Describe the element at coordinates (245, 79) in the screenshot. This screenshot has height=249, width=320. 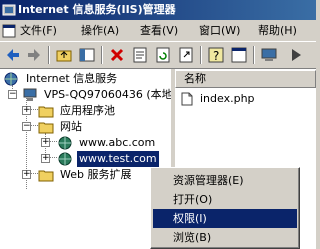
I see `column-header-name: 名称` at that location.